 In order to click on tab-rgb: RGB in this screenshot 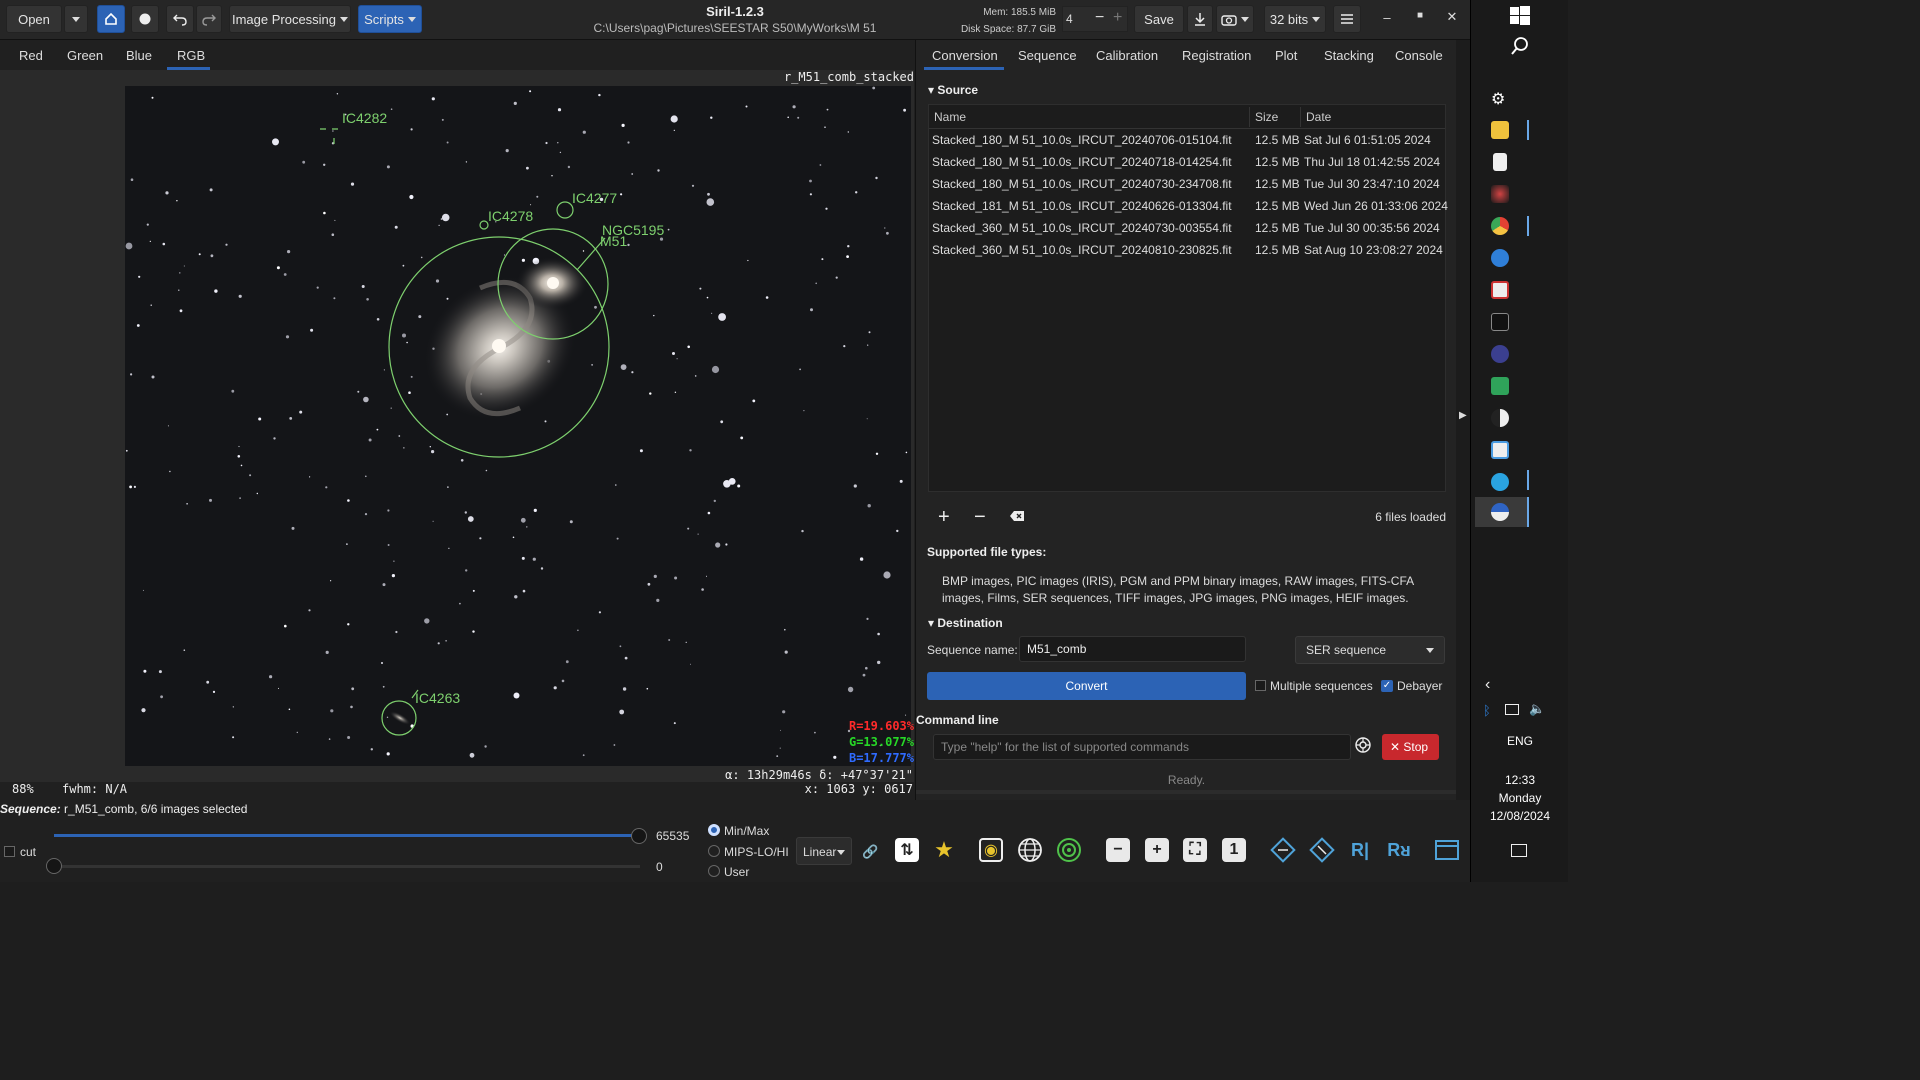, I will do `click(191, 55)`.